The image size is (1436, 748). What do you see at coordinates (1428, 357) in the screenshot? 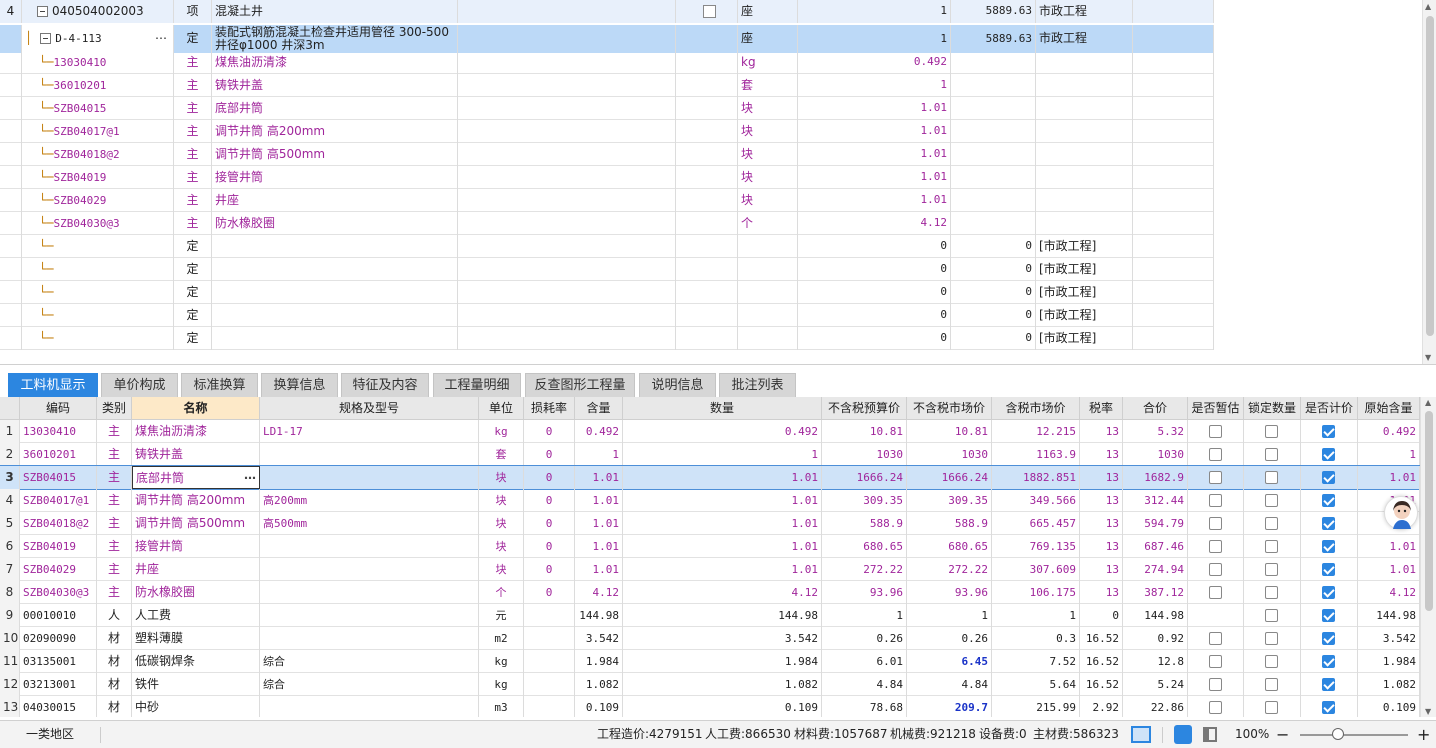
I see `scroll-down-icon: ▼` at bounding box center [1428, 357].